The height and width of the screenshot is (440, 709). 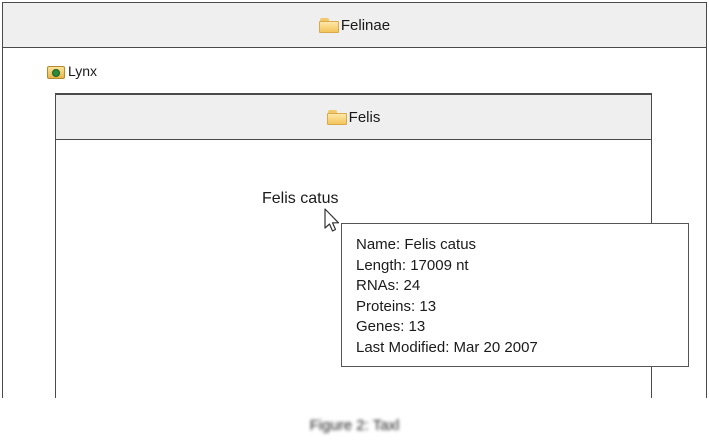 What do you see at coordinates (396, 306) in the screenshot?
I see `tooltip-proteins: Proteins: 13` at bounding box center [396, 306].